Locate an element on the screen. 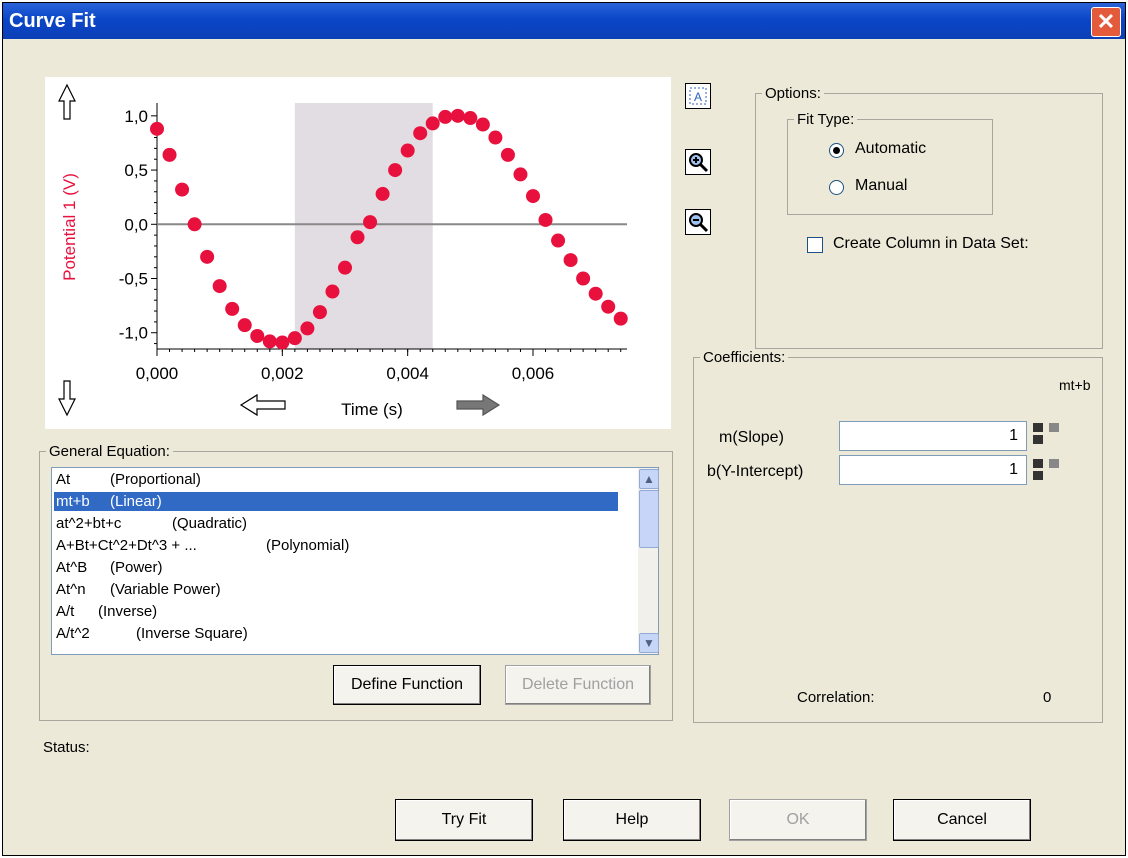 Image resolution: width=1128 pixels, height=858 pixels. correlation-label: Correlation: is located at coordinates (836, 697).